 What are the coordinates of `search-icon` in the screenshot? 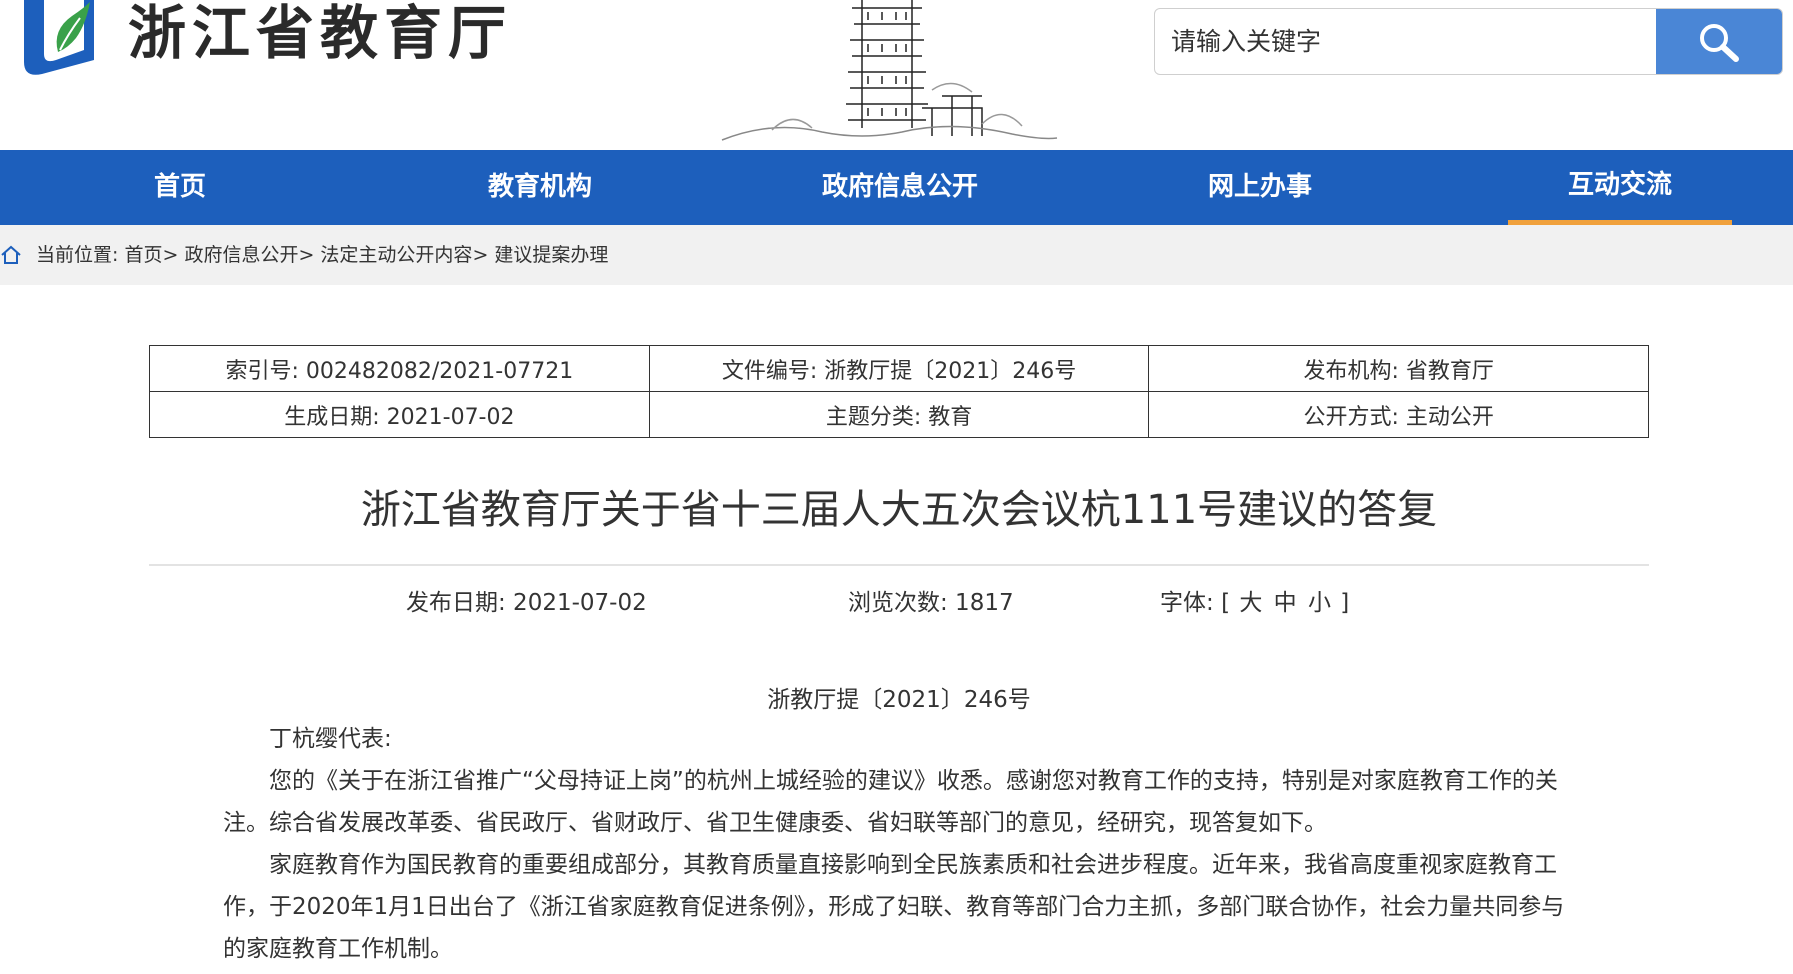 It's located at (1719, 43).